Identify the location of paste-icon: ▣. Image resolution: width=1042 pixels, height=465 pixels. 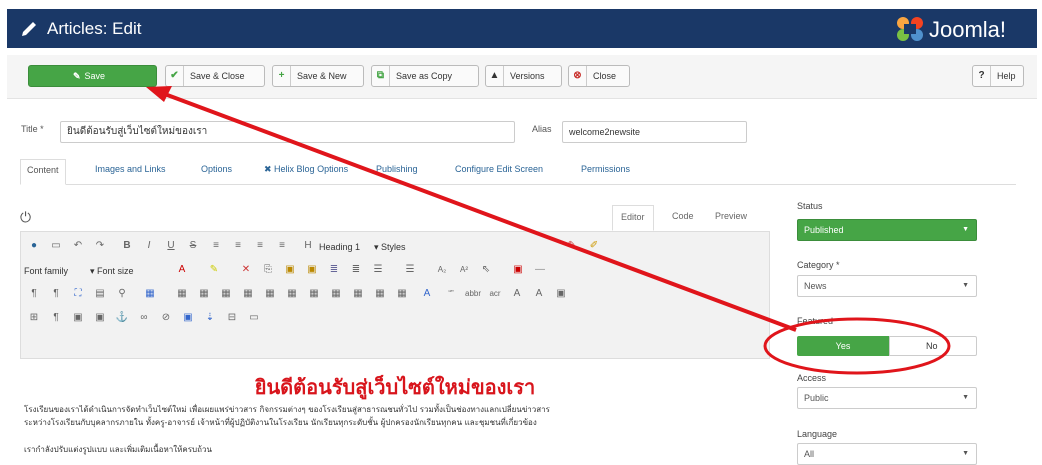
(290, 270).